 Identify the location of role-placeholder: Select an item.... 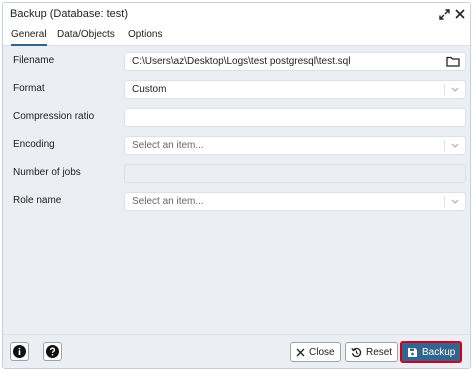
(168, 201).